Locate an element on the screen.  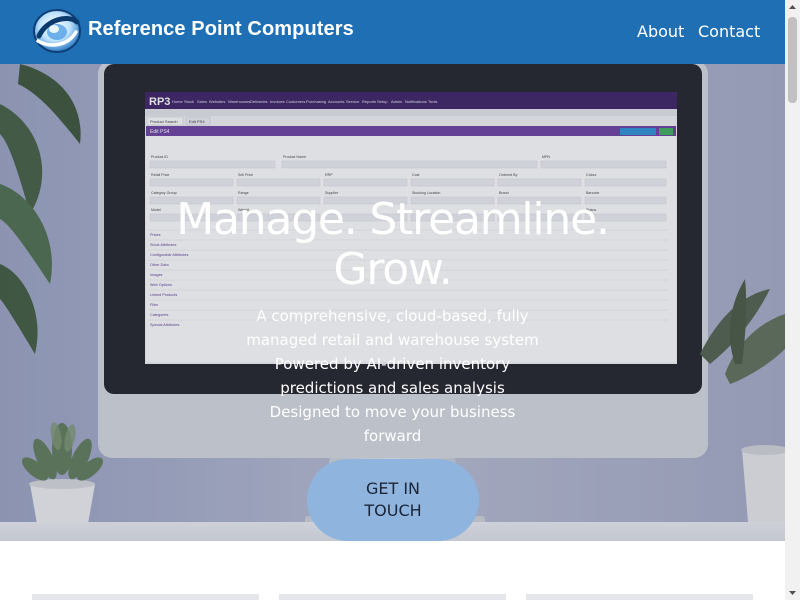
hero-subtitle-line: predictions and sales analysis is located at coordinates (392, 388).